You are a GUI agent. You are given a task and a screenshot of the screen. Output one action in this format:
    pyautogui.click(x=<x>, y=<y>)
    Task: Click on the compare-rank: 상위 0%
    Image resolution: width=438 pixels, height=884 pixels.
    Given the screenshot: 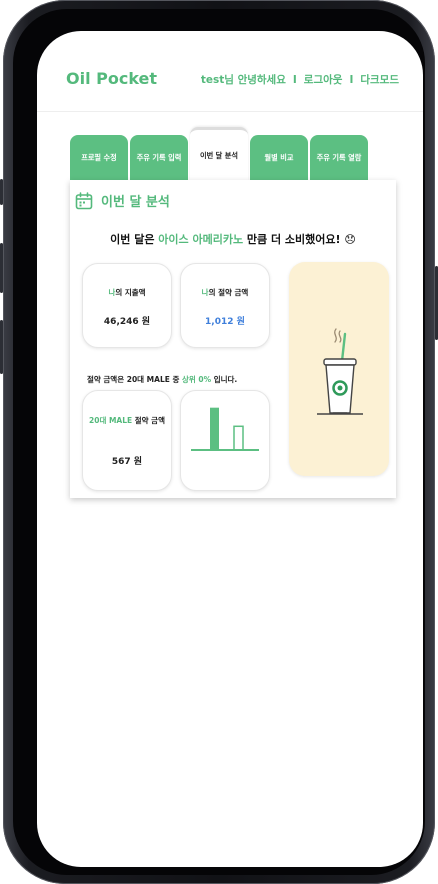 What is the action you would take?
    pyautogui.click(x=196, y=379)
    